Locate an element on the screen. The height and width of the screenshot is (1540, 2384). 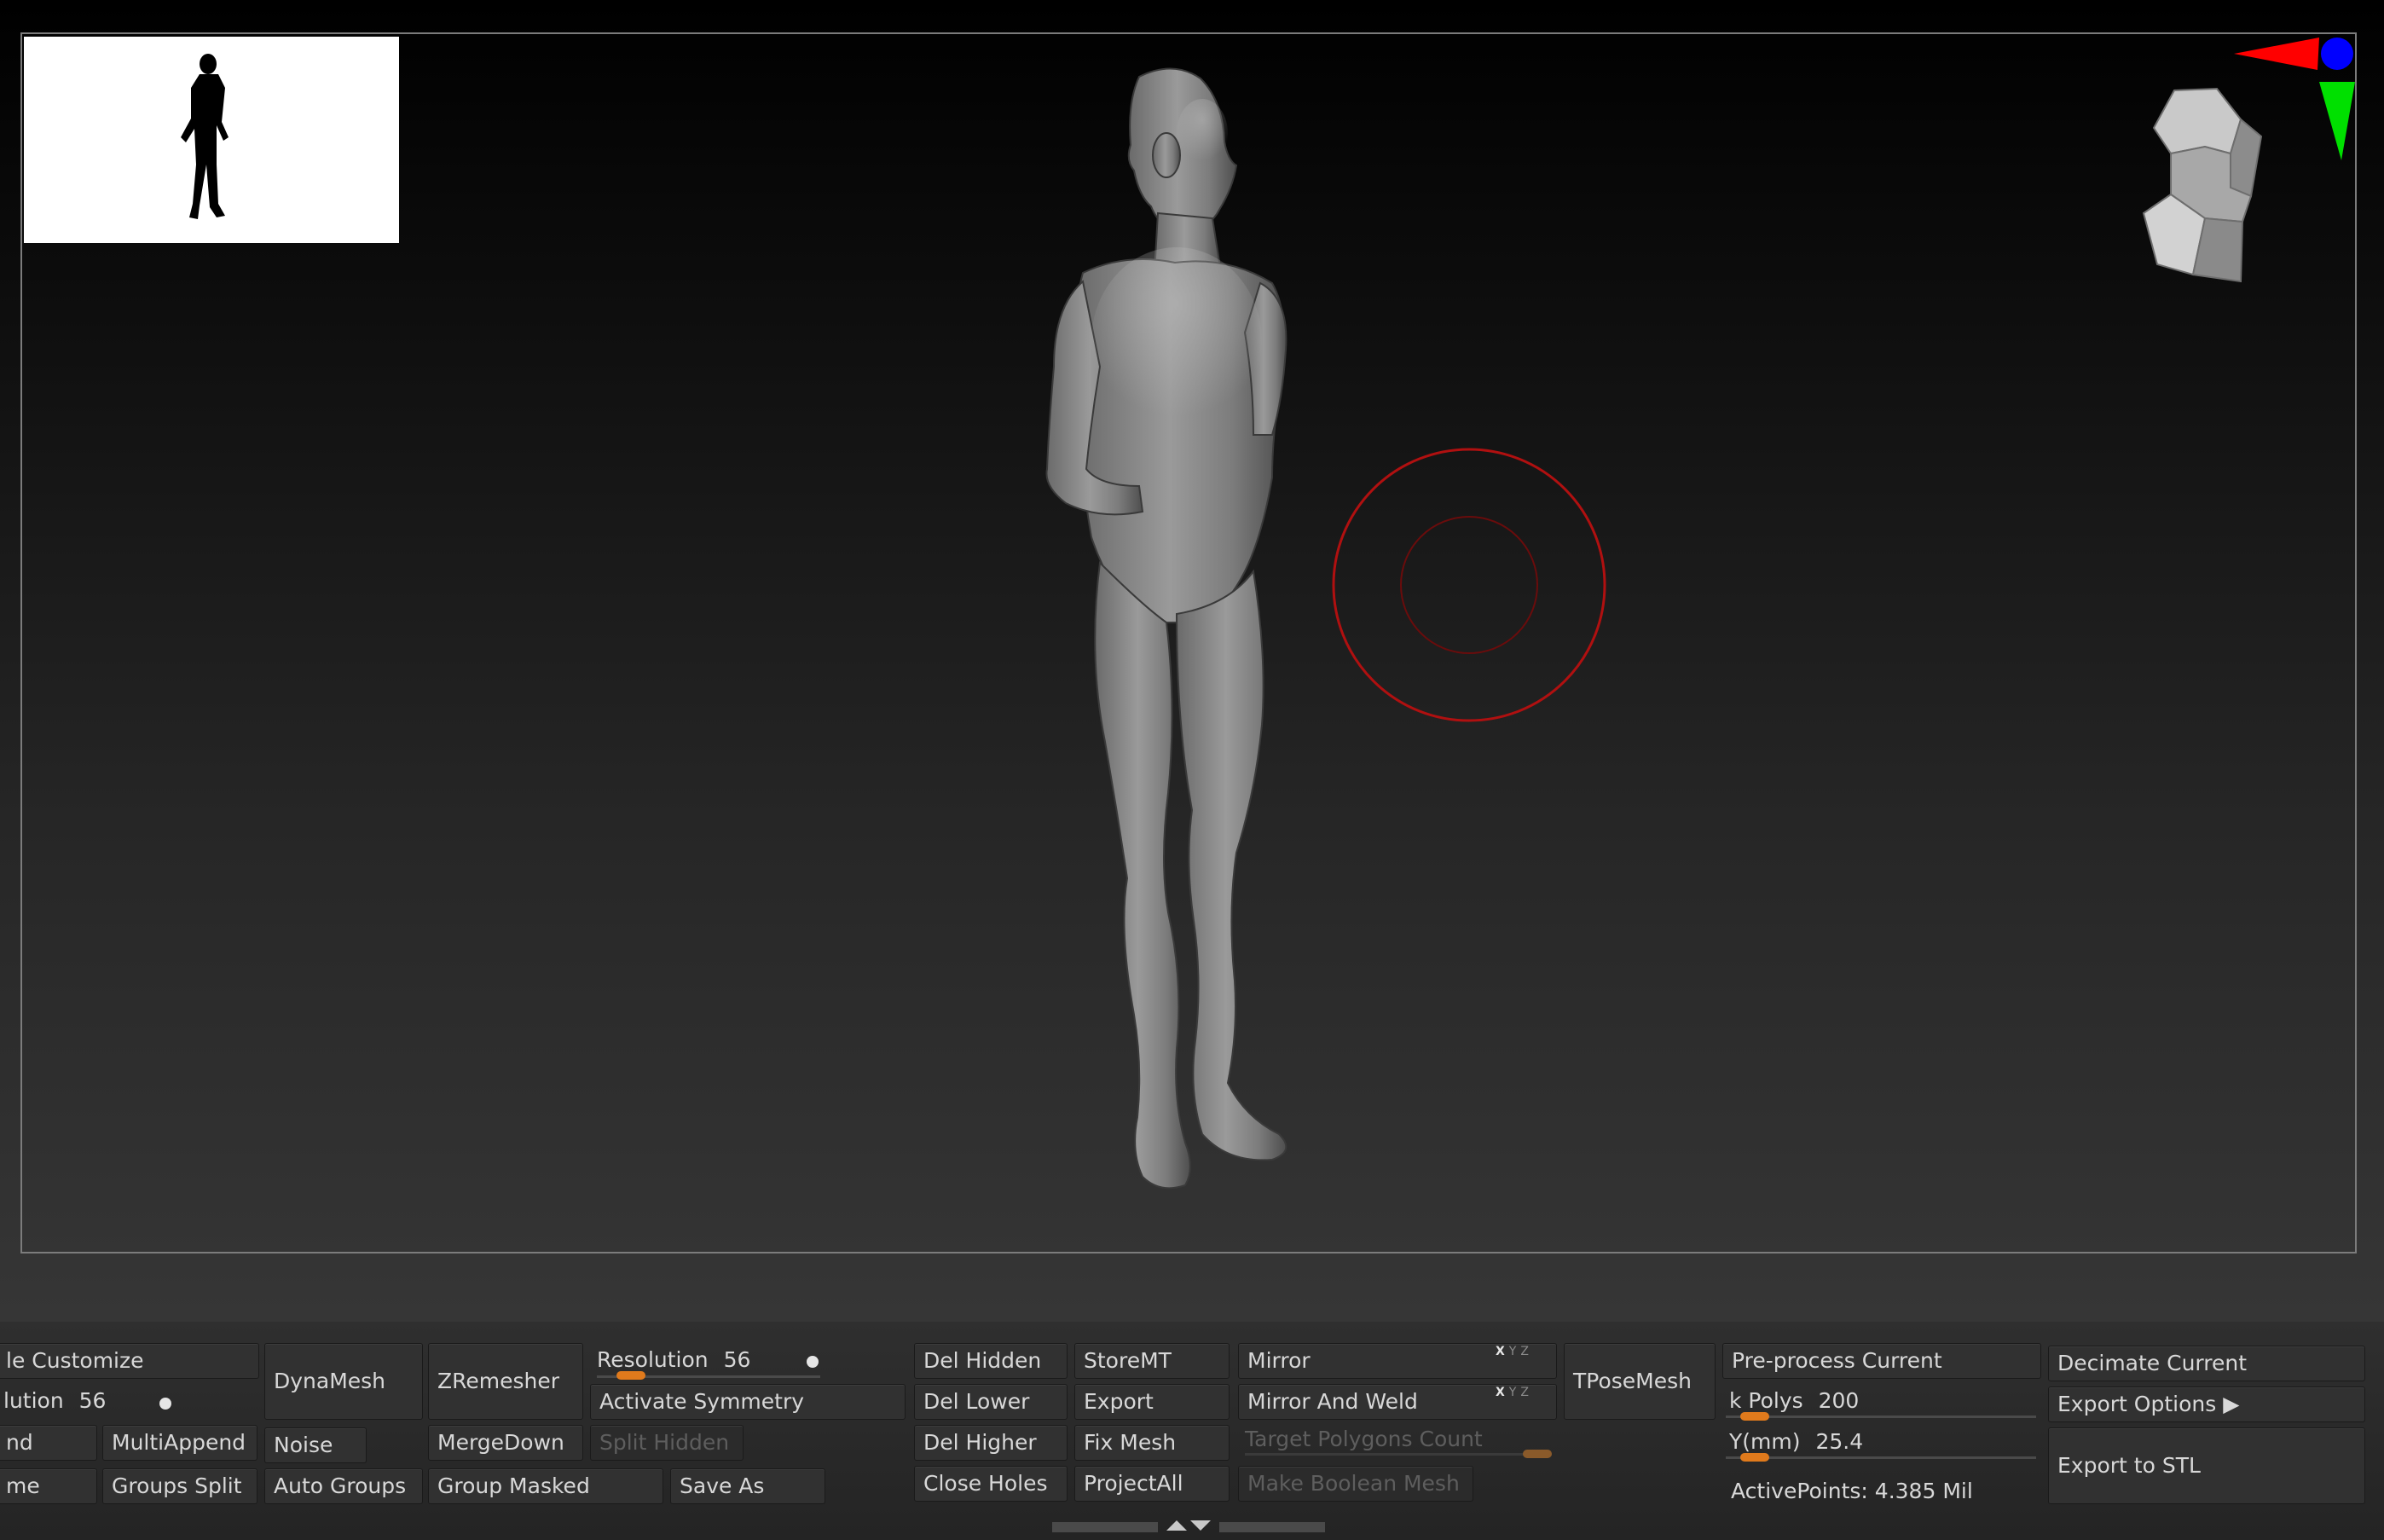
del-hidden-button: Del Hidden is located at coordinates (991, 1361).